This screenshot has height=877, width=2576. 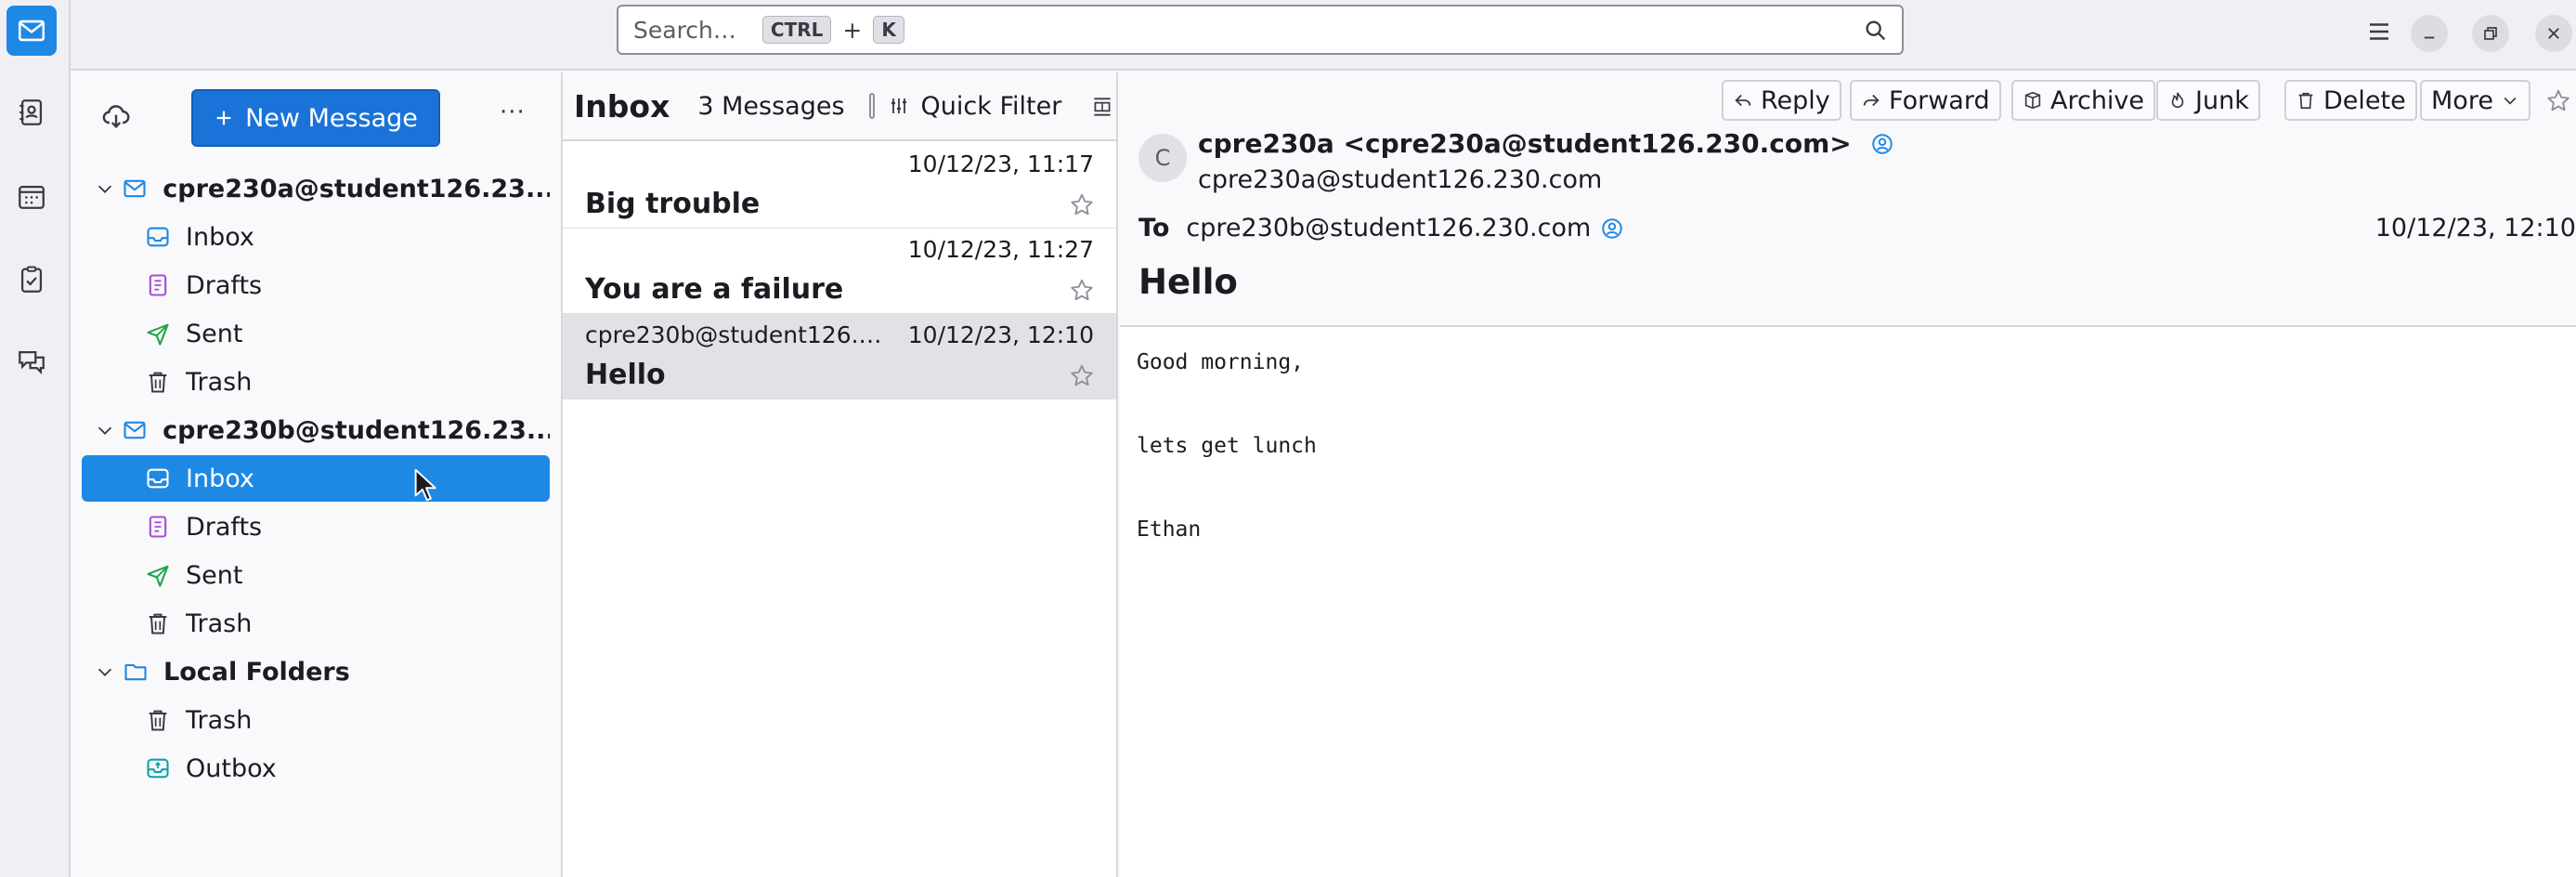 I want to click on mail-space-button, so click(x=32, y=31).